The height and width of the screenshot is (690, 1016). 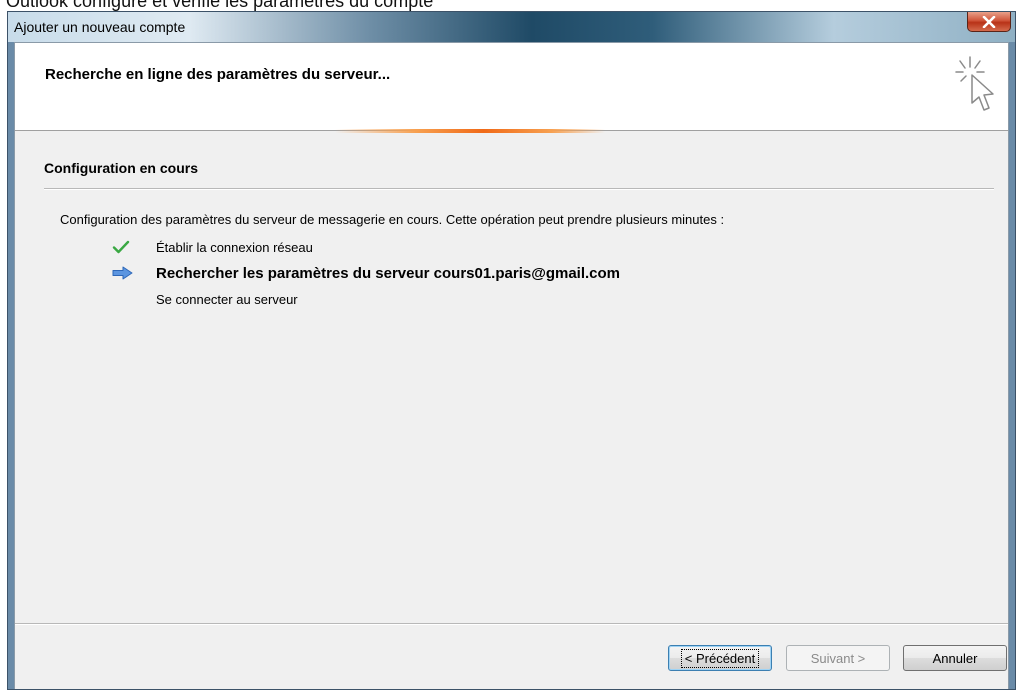 I want to click on checkmark-icon, so click(x=124, y=247).